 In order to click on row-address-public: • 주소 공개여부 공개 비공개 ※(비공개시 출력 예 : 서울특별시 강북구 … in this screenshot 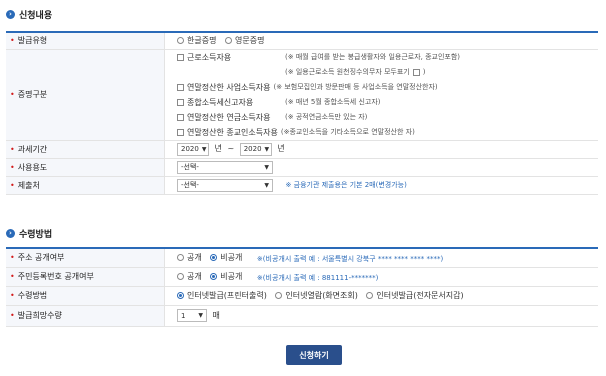, I will do `click(302, 258)`.